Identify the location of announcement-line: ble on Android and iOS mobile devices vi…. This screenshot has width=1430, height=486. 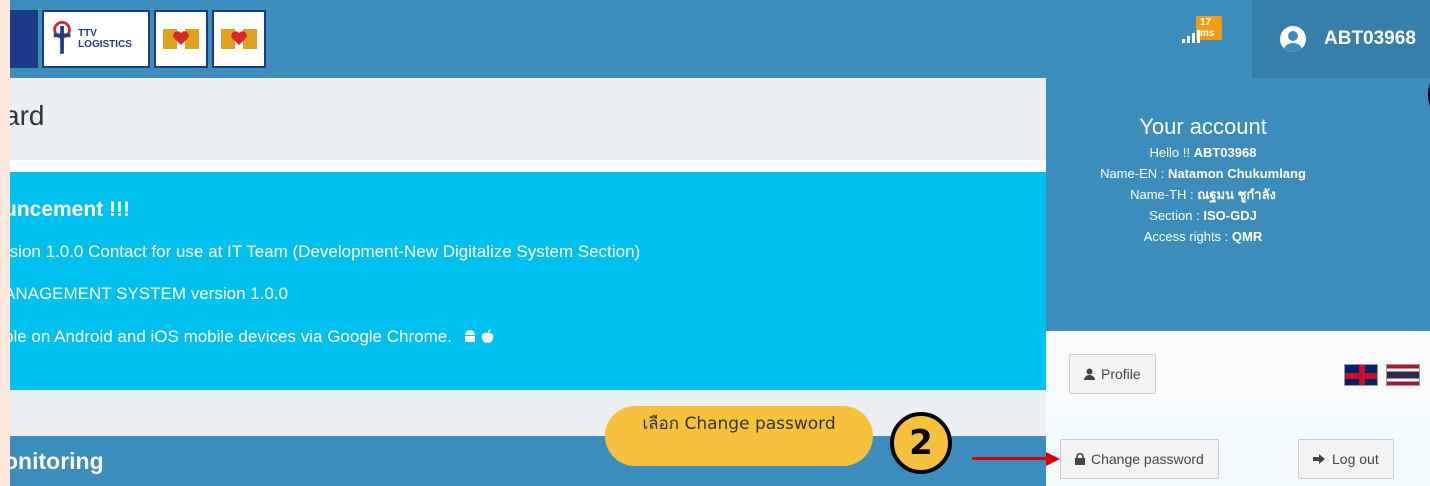
(252, 337).